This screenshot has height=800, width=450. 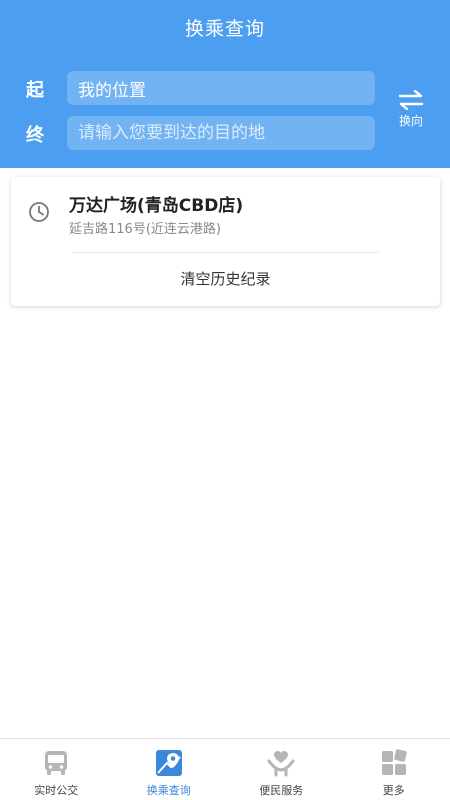 I want to click on clear-history-button: 清空历史纪录, so click(x=225, y=279).